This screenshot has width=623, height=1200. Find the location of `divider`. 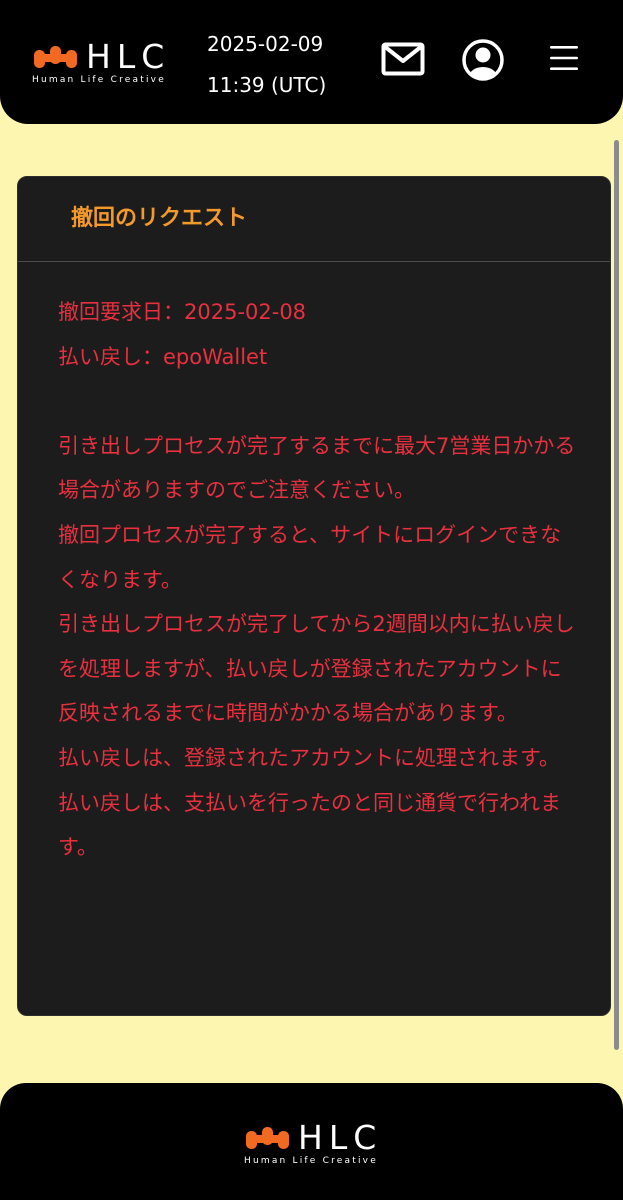

divider is located at coordinates (314, 261).